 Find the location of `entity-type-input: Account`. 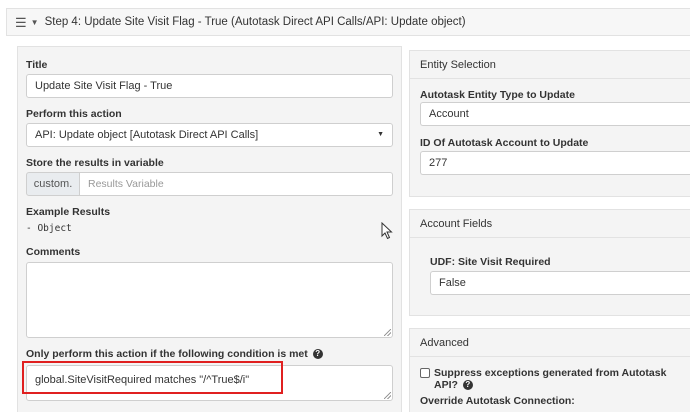

entity-type-input: Account is located at coordinates (555, 114).